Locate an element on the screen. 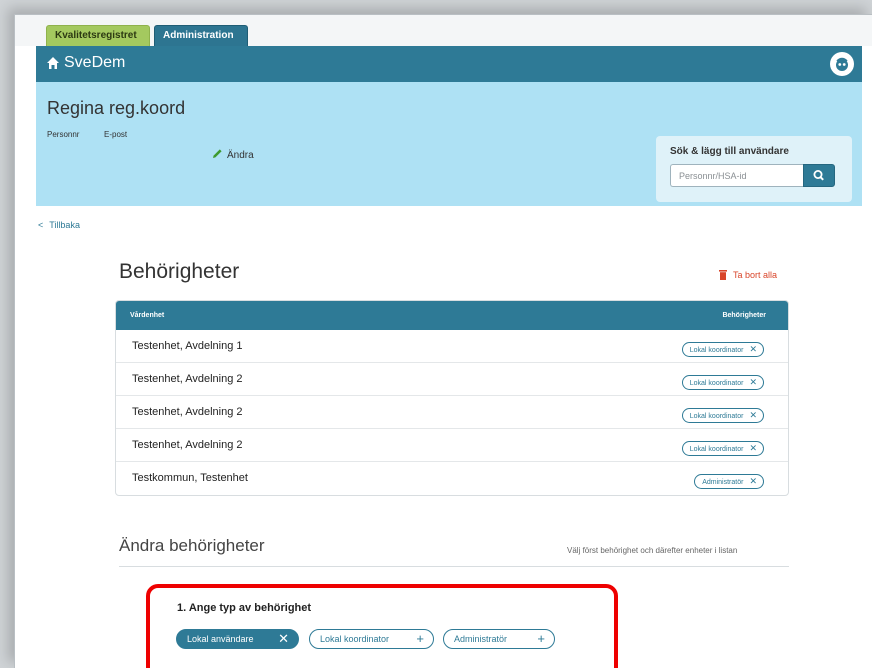 The height and width of the screenshot is (668, 872). search-title: Sök & lägg till användare is located at coordinates (729, 151).